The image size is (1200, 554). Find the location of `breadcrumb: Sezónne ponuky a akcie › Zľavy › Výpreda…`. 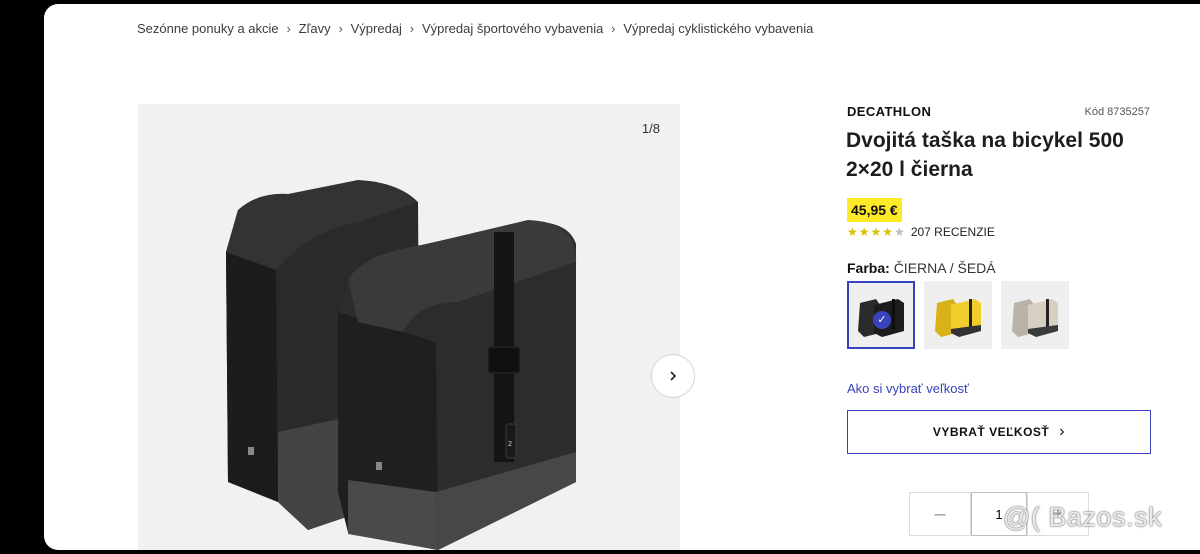

breadcrumb: Sezónne ponuky a akcie › Zľavy › Výpreda… is located at coordinates (475, 28).